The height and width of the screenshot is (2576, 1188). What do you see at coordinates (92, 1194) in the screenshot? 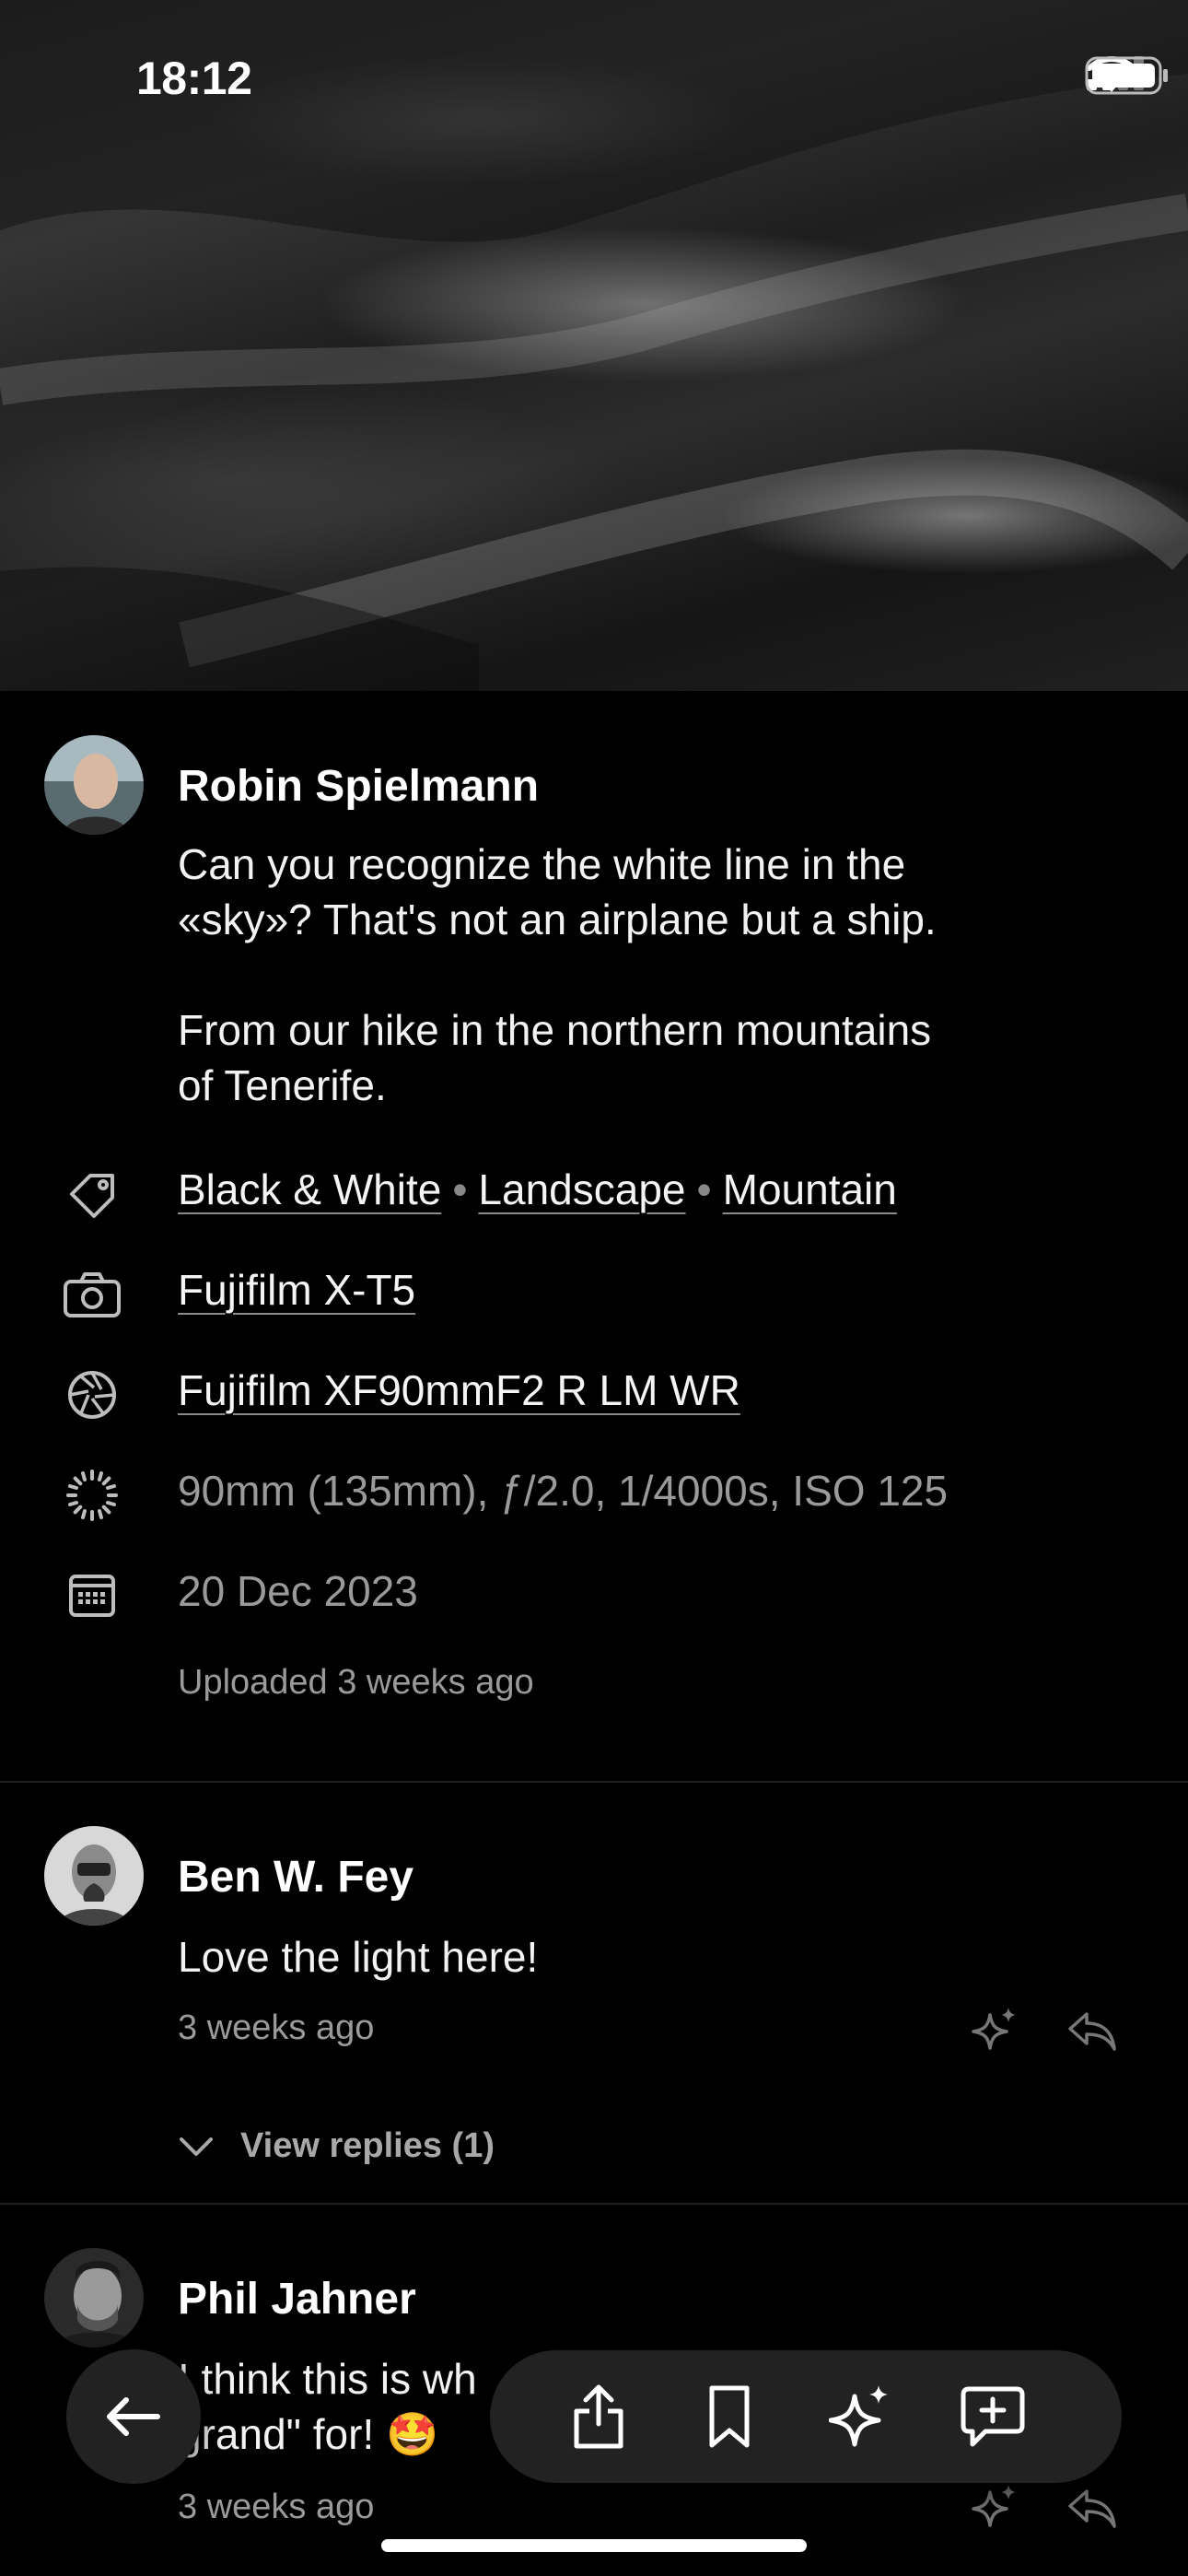
I see `tag-icon` at bounding box center [92, 1194].